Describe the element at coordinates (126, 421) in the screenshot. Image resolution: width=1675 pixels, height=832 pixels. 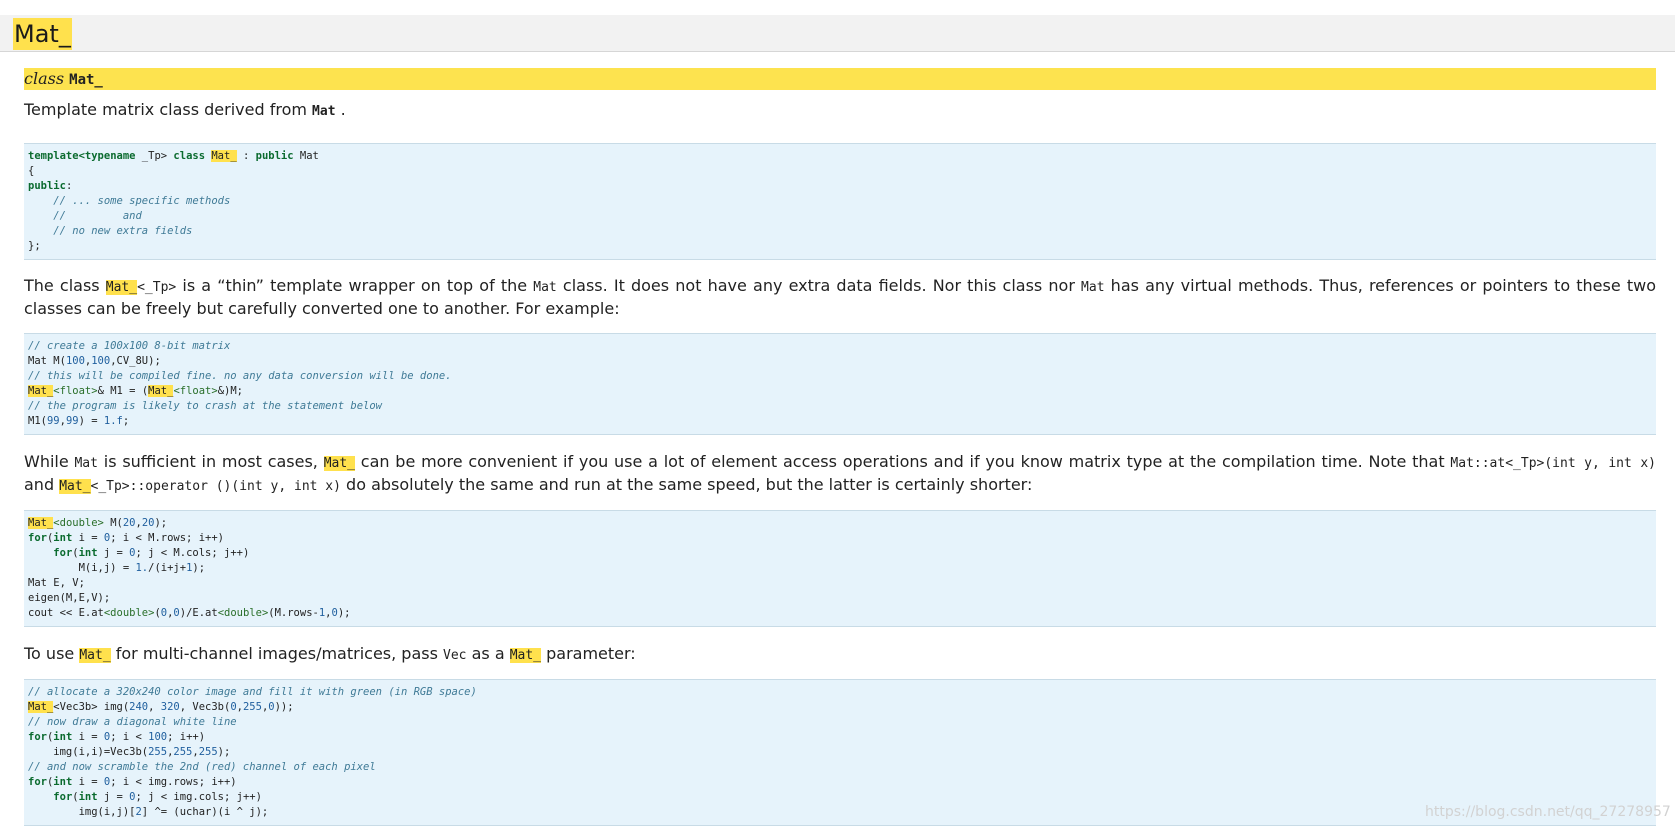
I see `code-token: ;` at that location.